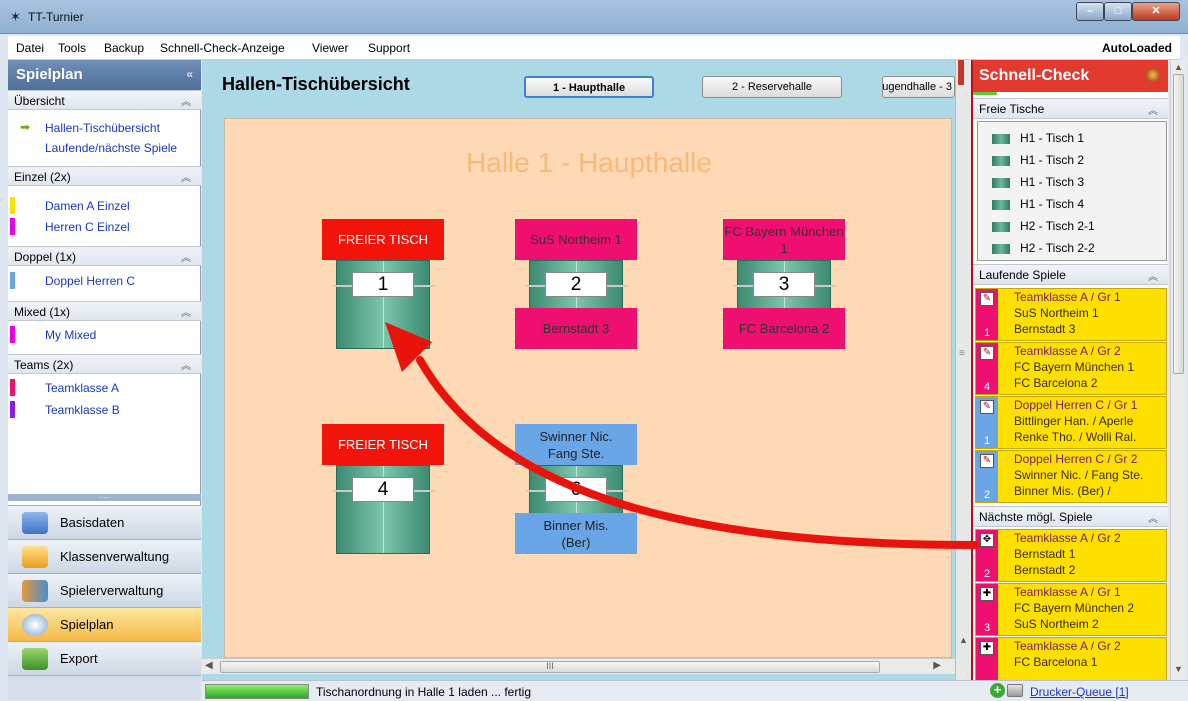 This screenshot has height=701, width=1188. What do you see at coordinates (1090, 11) in the screenshot?
I see `minimize-button: –` at bounding box center [1090, 11].